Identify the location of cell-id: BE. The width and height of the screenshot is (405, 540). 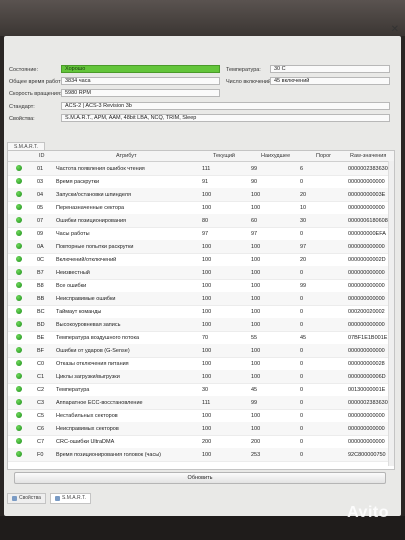
(41, 338).